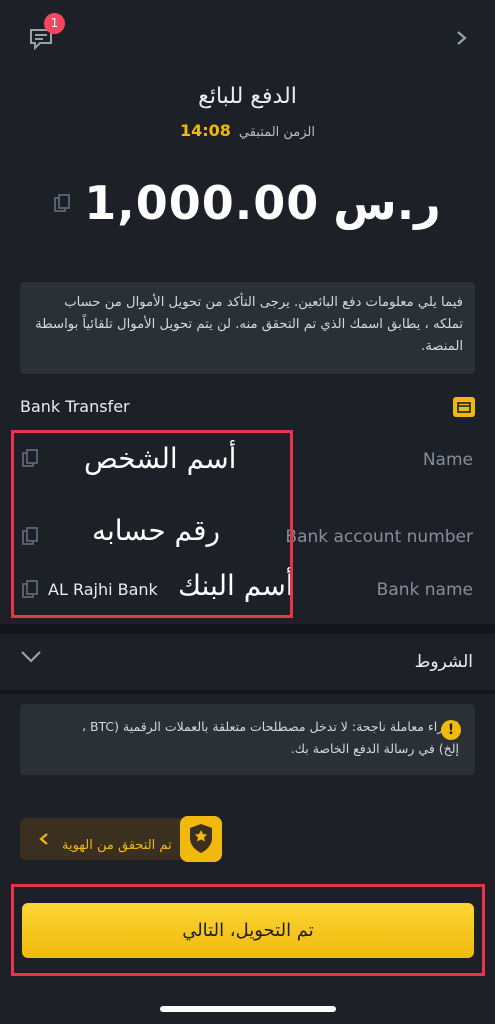 Image resolution: width=495 pixels, height=1024 pixels. I want to click on bank-card-icon, so click(464, 407).